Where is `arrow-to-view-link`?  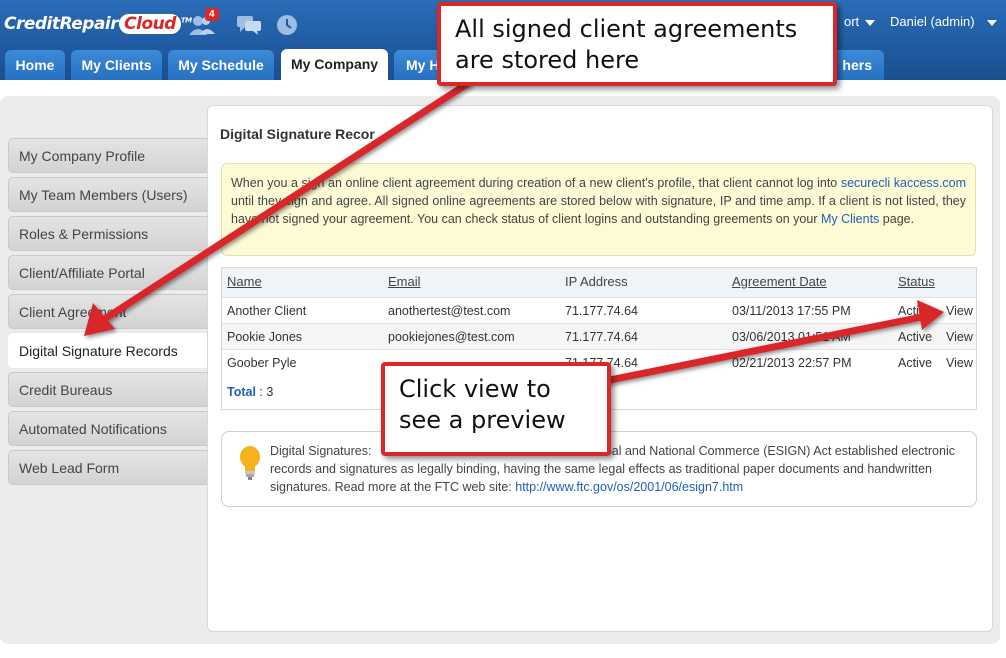
arrow-to-view-link is located at coordinates (771, 343).